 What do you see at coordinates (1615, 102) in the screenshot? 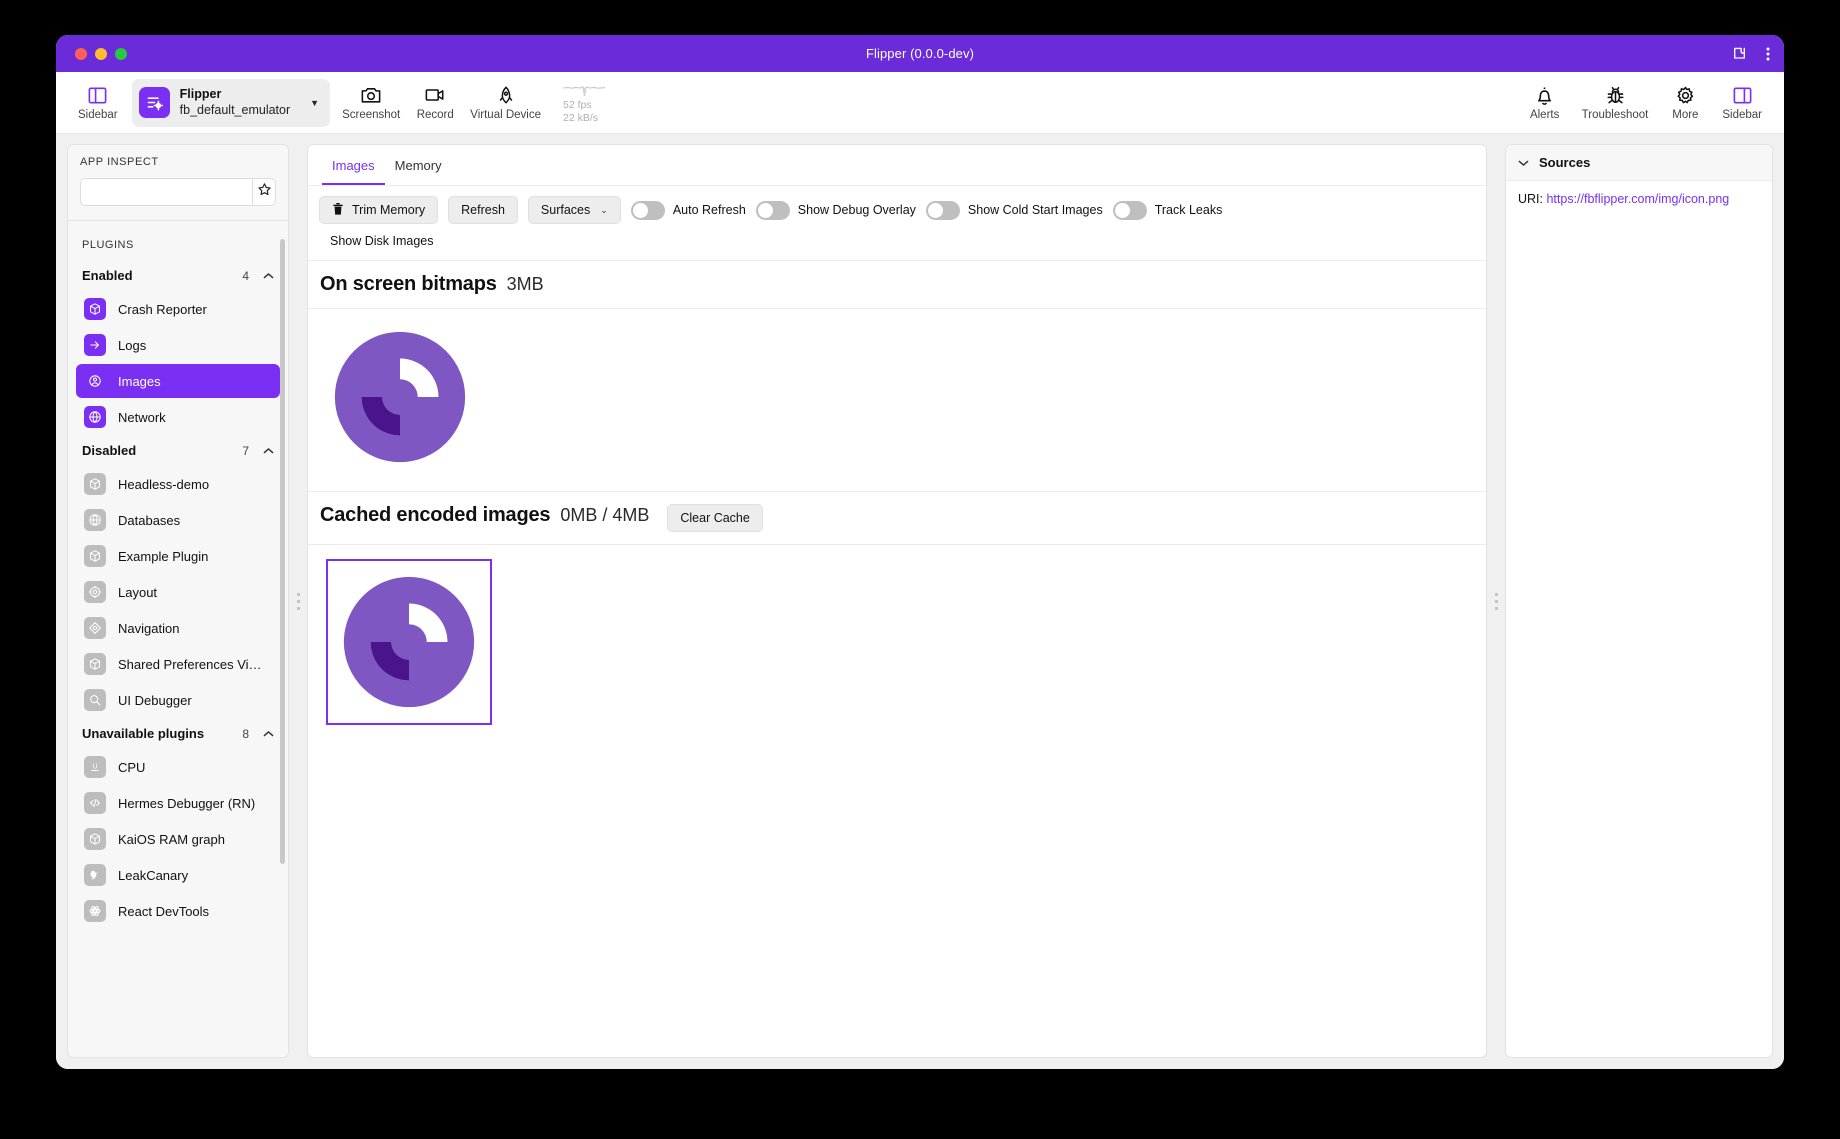
I see `troubleshoot-button: Troubleshoot` at bounding box center [1615, 102].